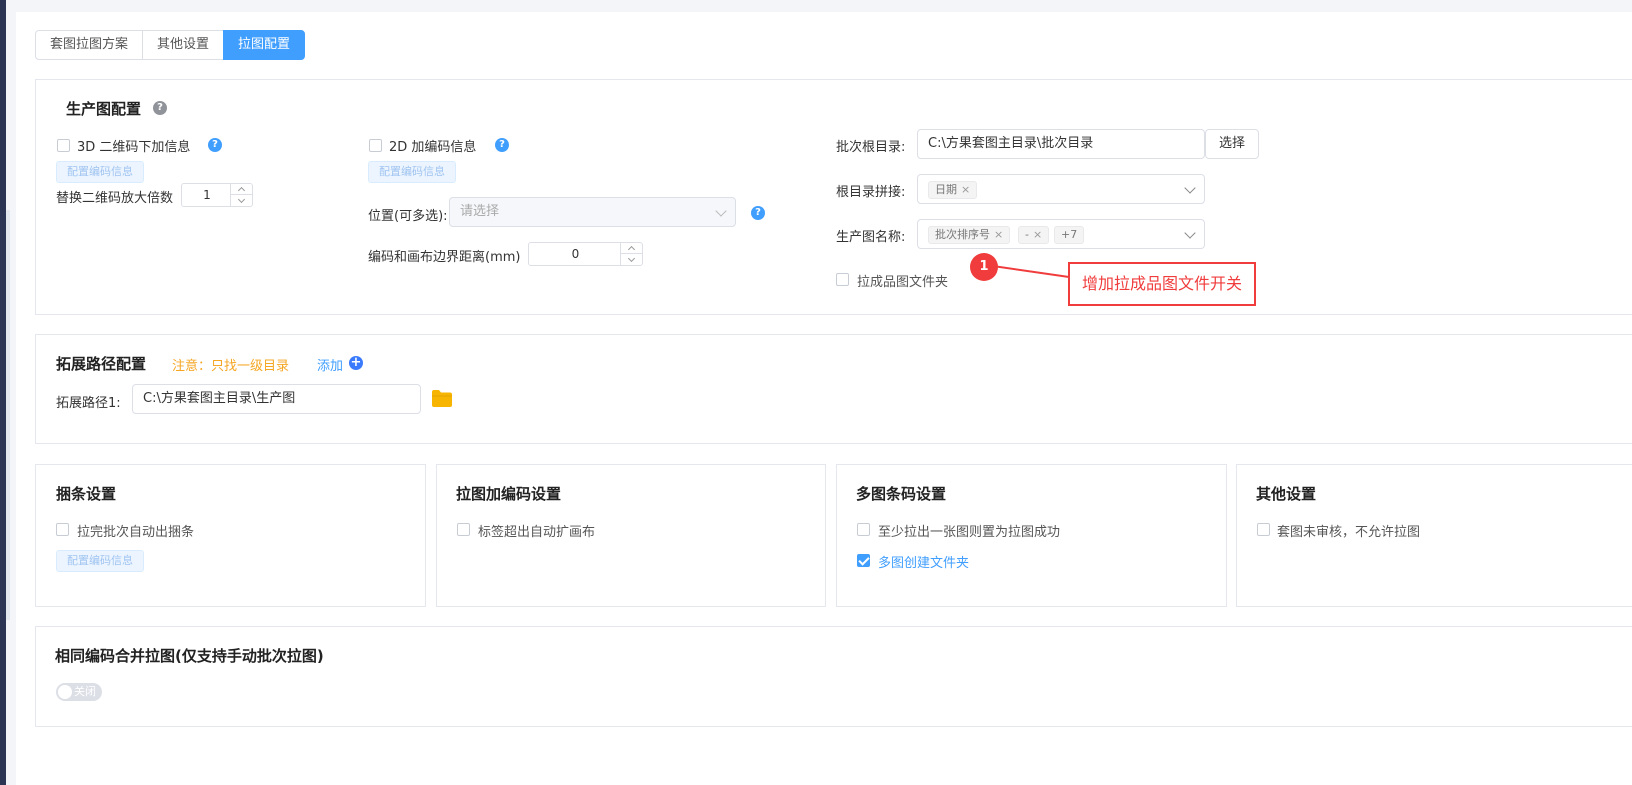  What do you see at coordinates (1031, 271) in the screenshot?
I see `annotation-connector` at bounding box center [1031, 271].